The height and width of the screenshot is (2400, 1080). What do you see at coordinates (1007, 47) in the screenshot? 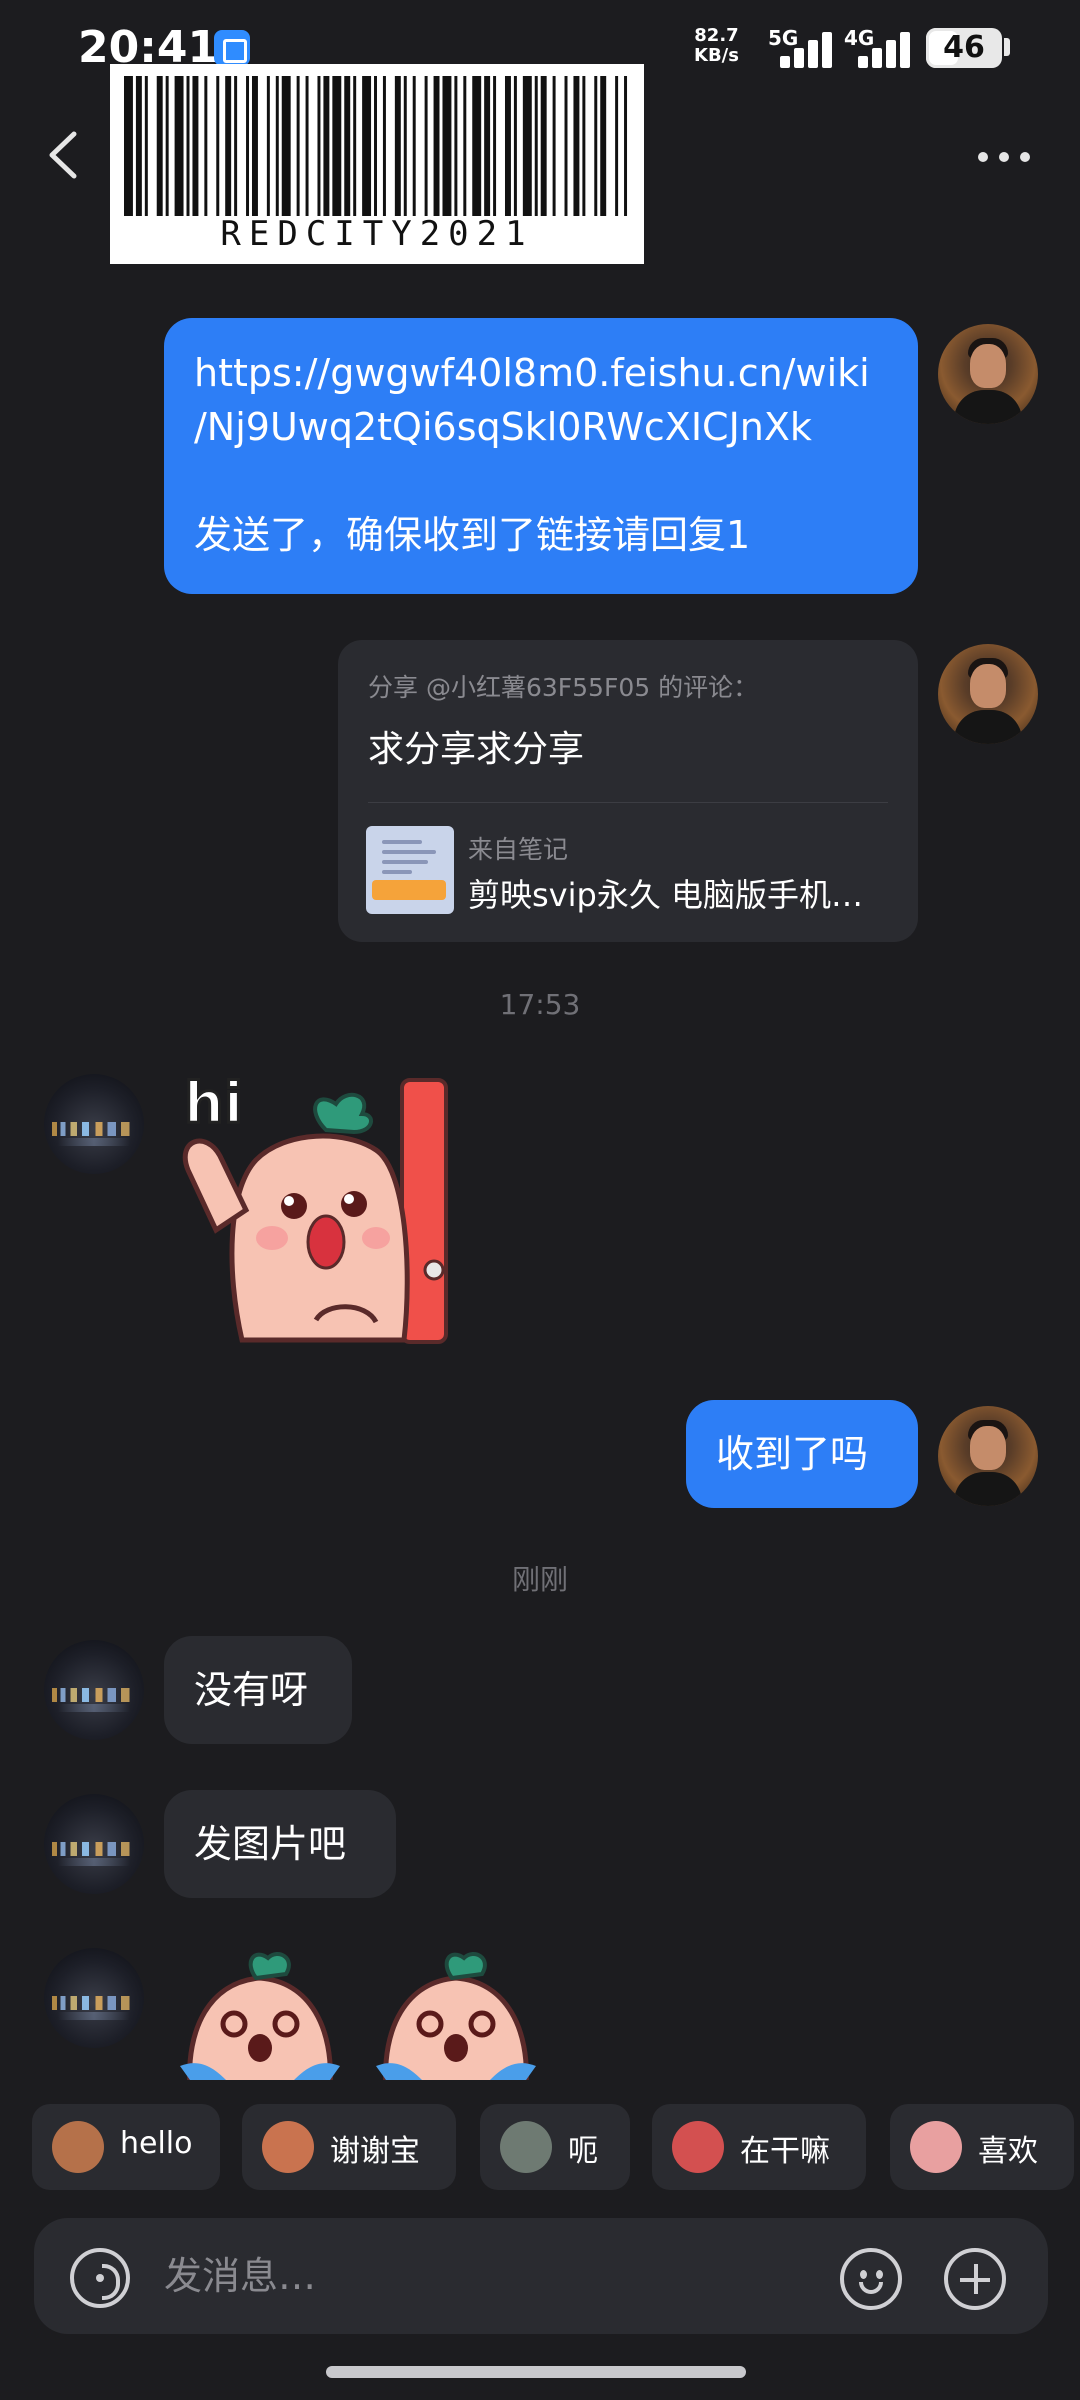
I see `battery-tip` at bounding box center [1007, 47].